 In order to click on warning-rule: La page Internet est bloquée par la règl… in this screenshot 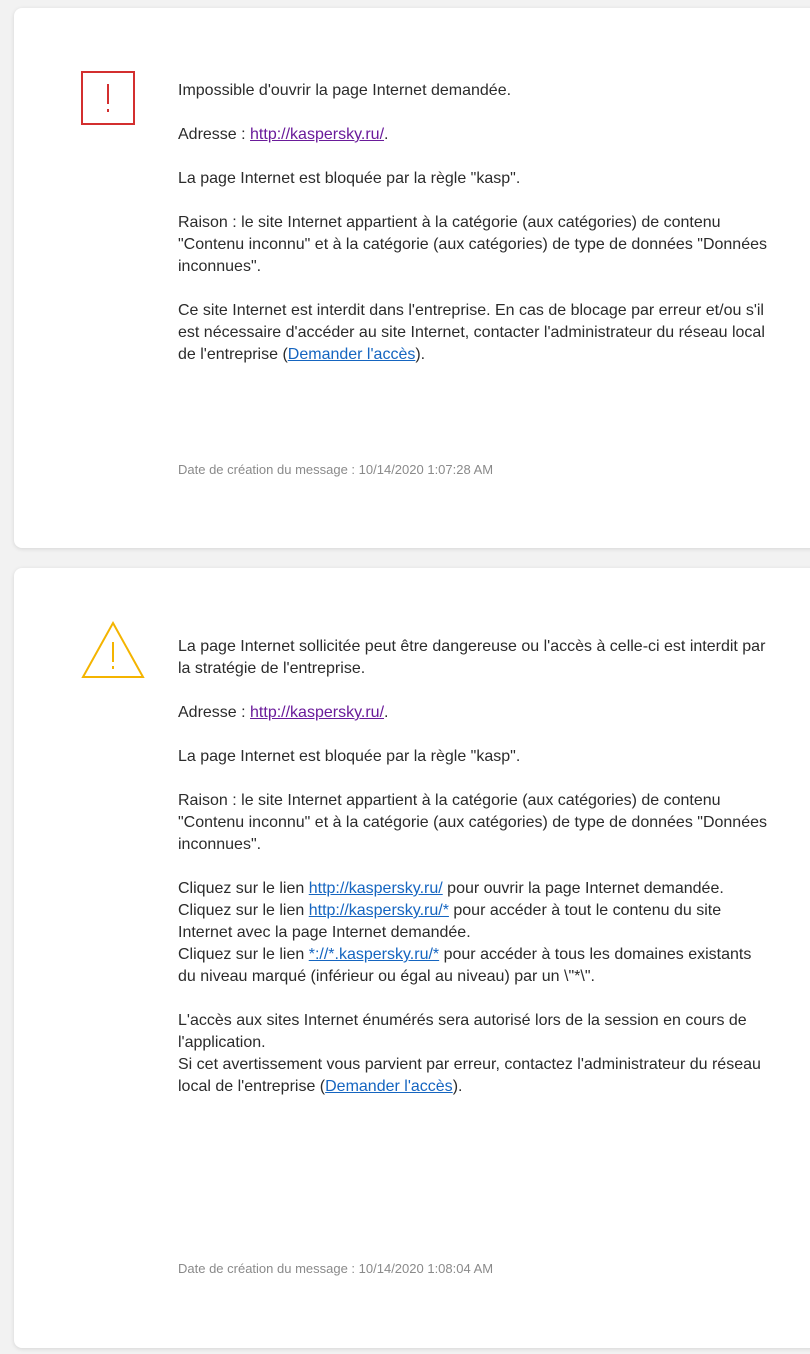, I will do `click(349, 756)`.